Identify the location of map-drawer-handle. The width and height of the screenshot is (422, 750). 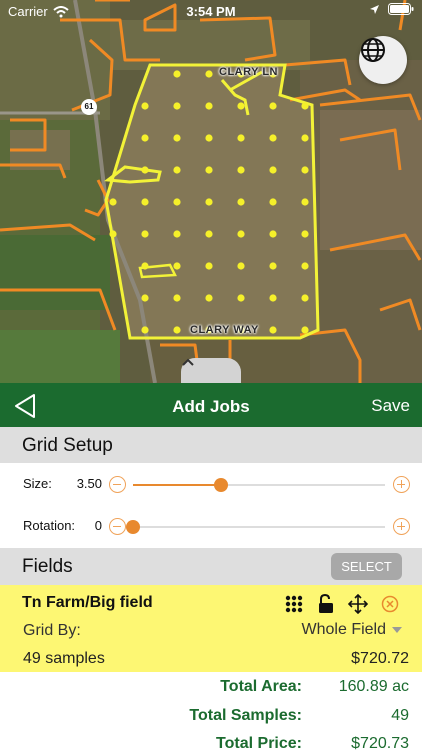
(211, 370).